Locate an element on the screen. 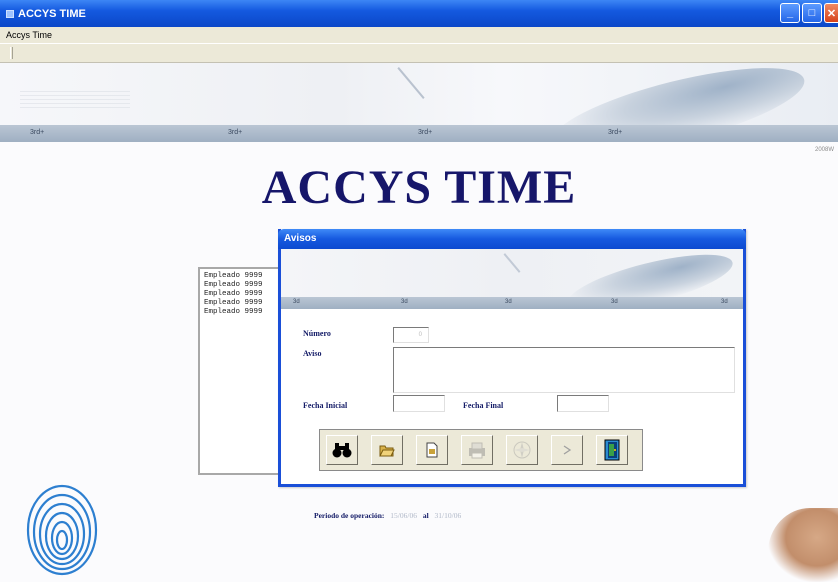 The width and height of the screenshot is (838, 582). hand-image is located at coordinates (803, 545).